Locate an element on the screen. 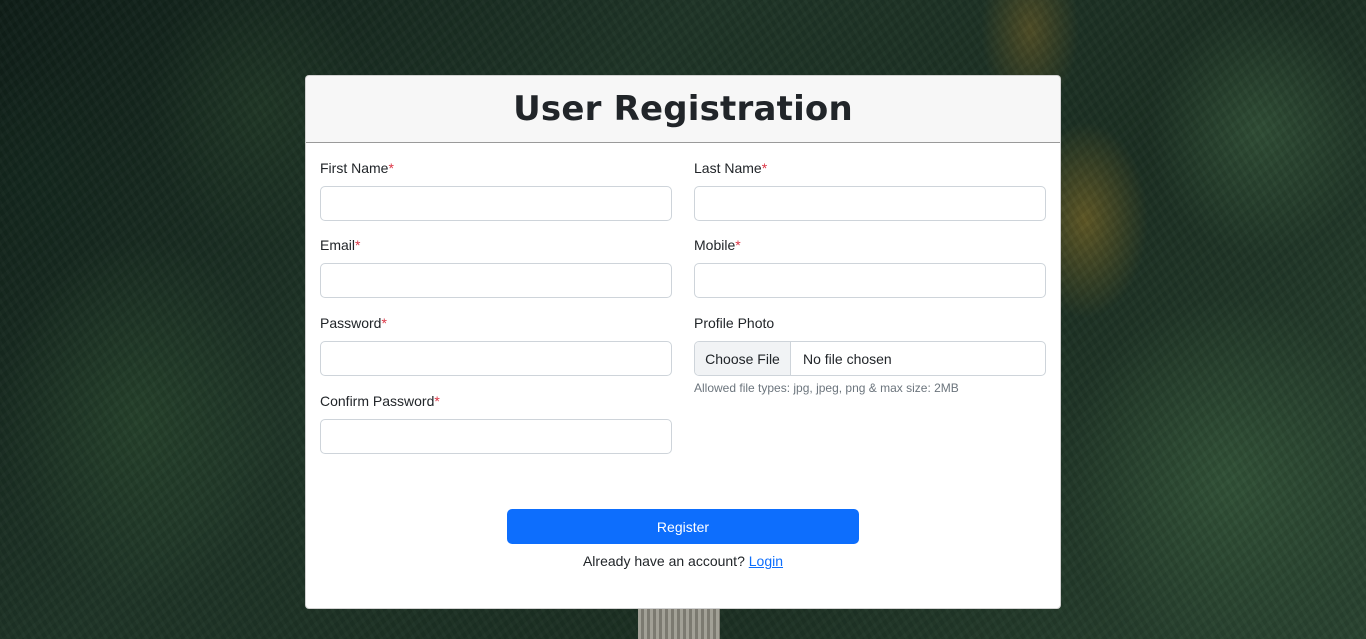 Image resolution: width=1366 pixels, height=639 pixels. confirm-password-label: Confirm Password* is located at coordinates (380, 401).